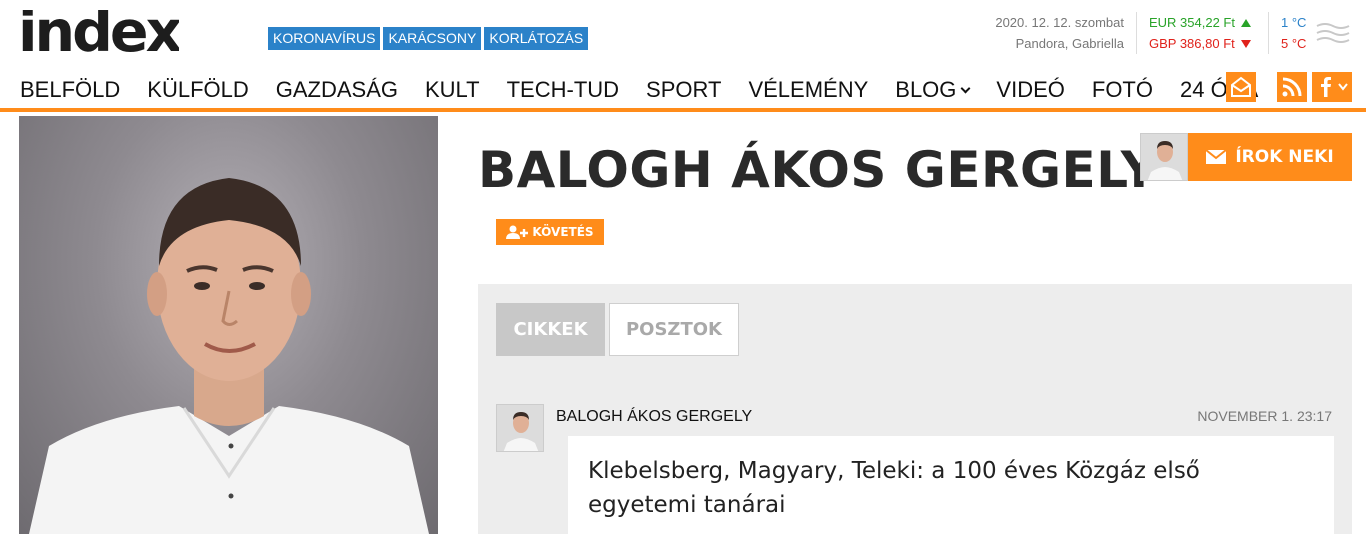 This screenshot has height=534, width=1366. Describe the element at coordinates (1192, 22) in the screenshot. I see `fx-eur-value: EUR 354,22 Ft` at that location.